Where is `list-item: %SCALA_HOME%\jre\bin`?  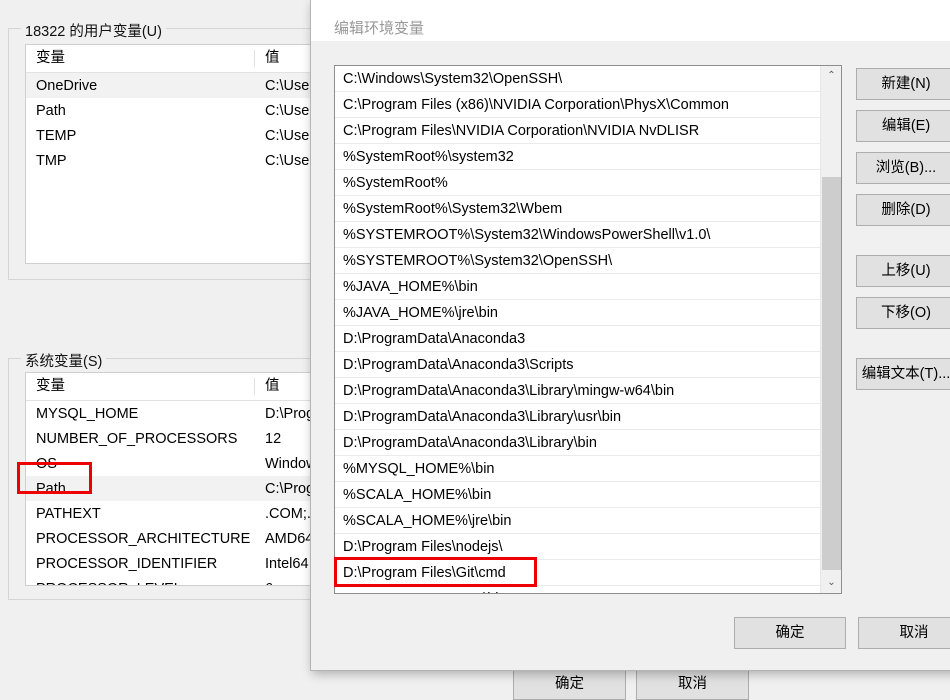 list-item: %SCALA_HOME%\jre\bin is located at coordinates (577, 521).